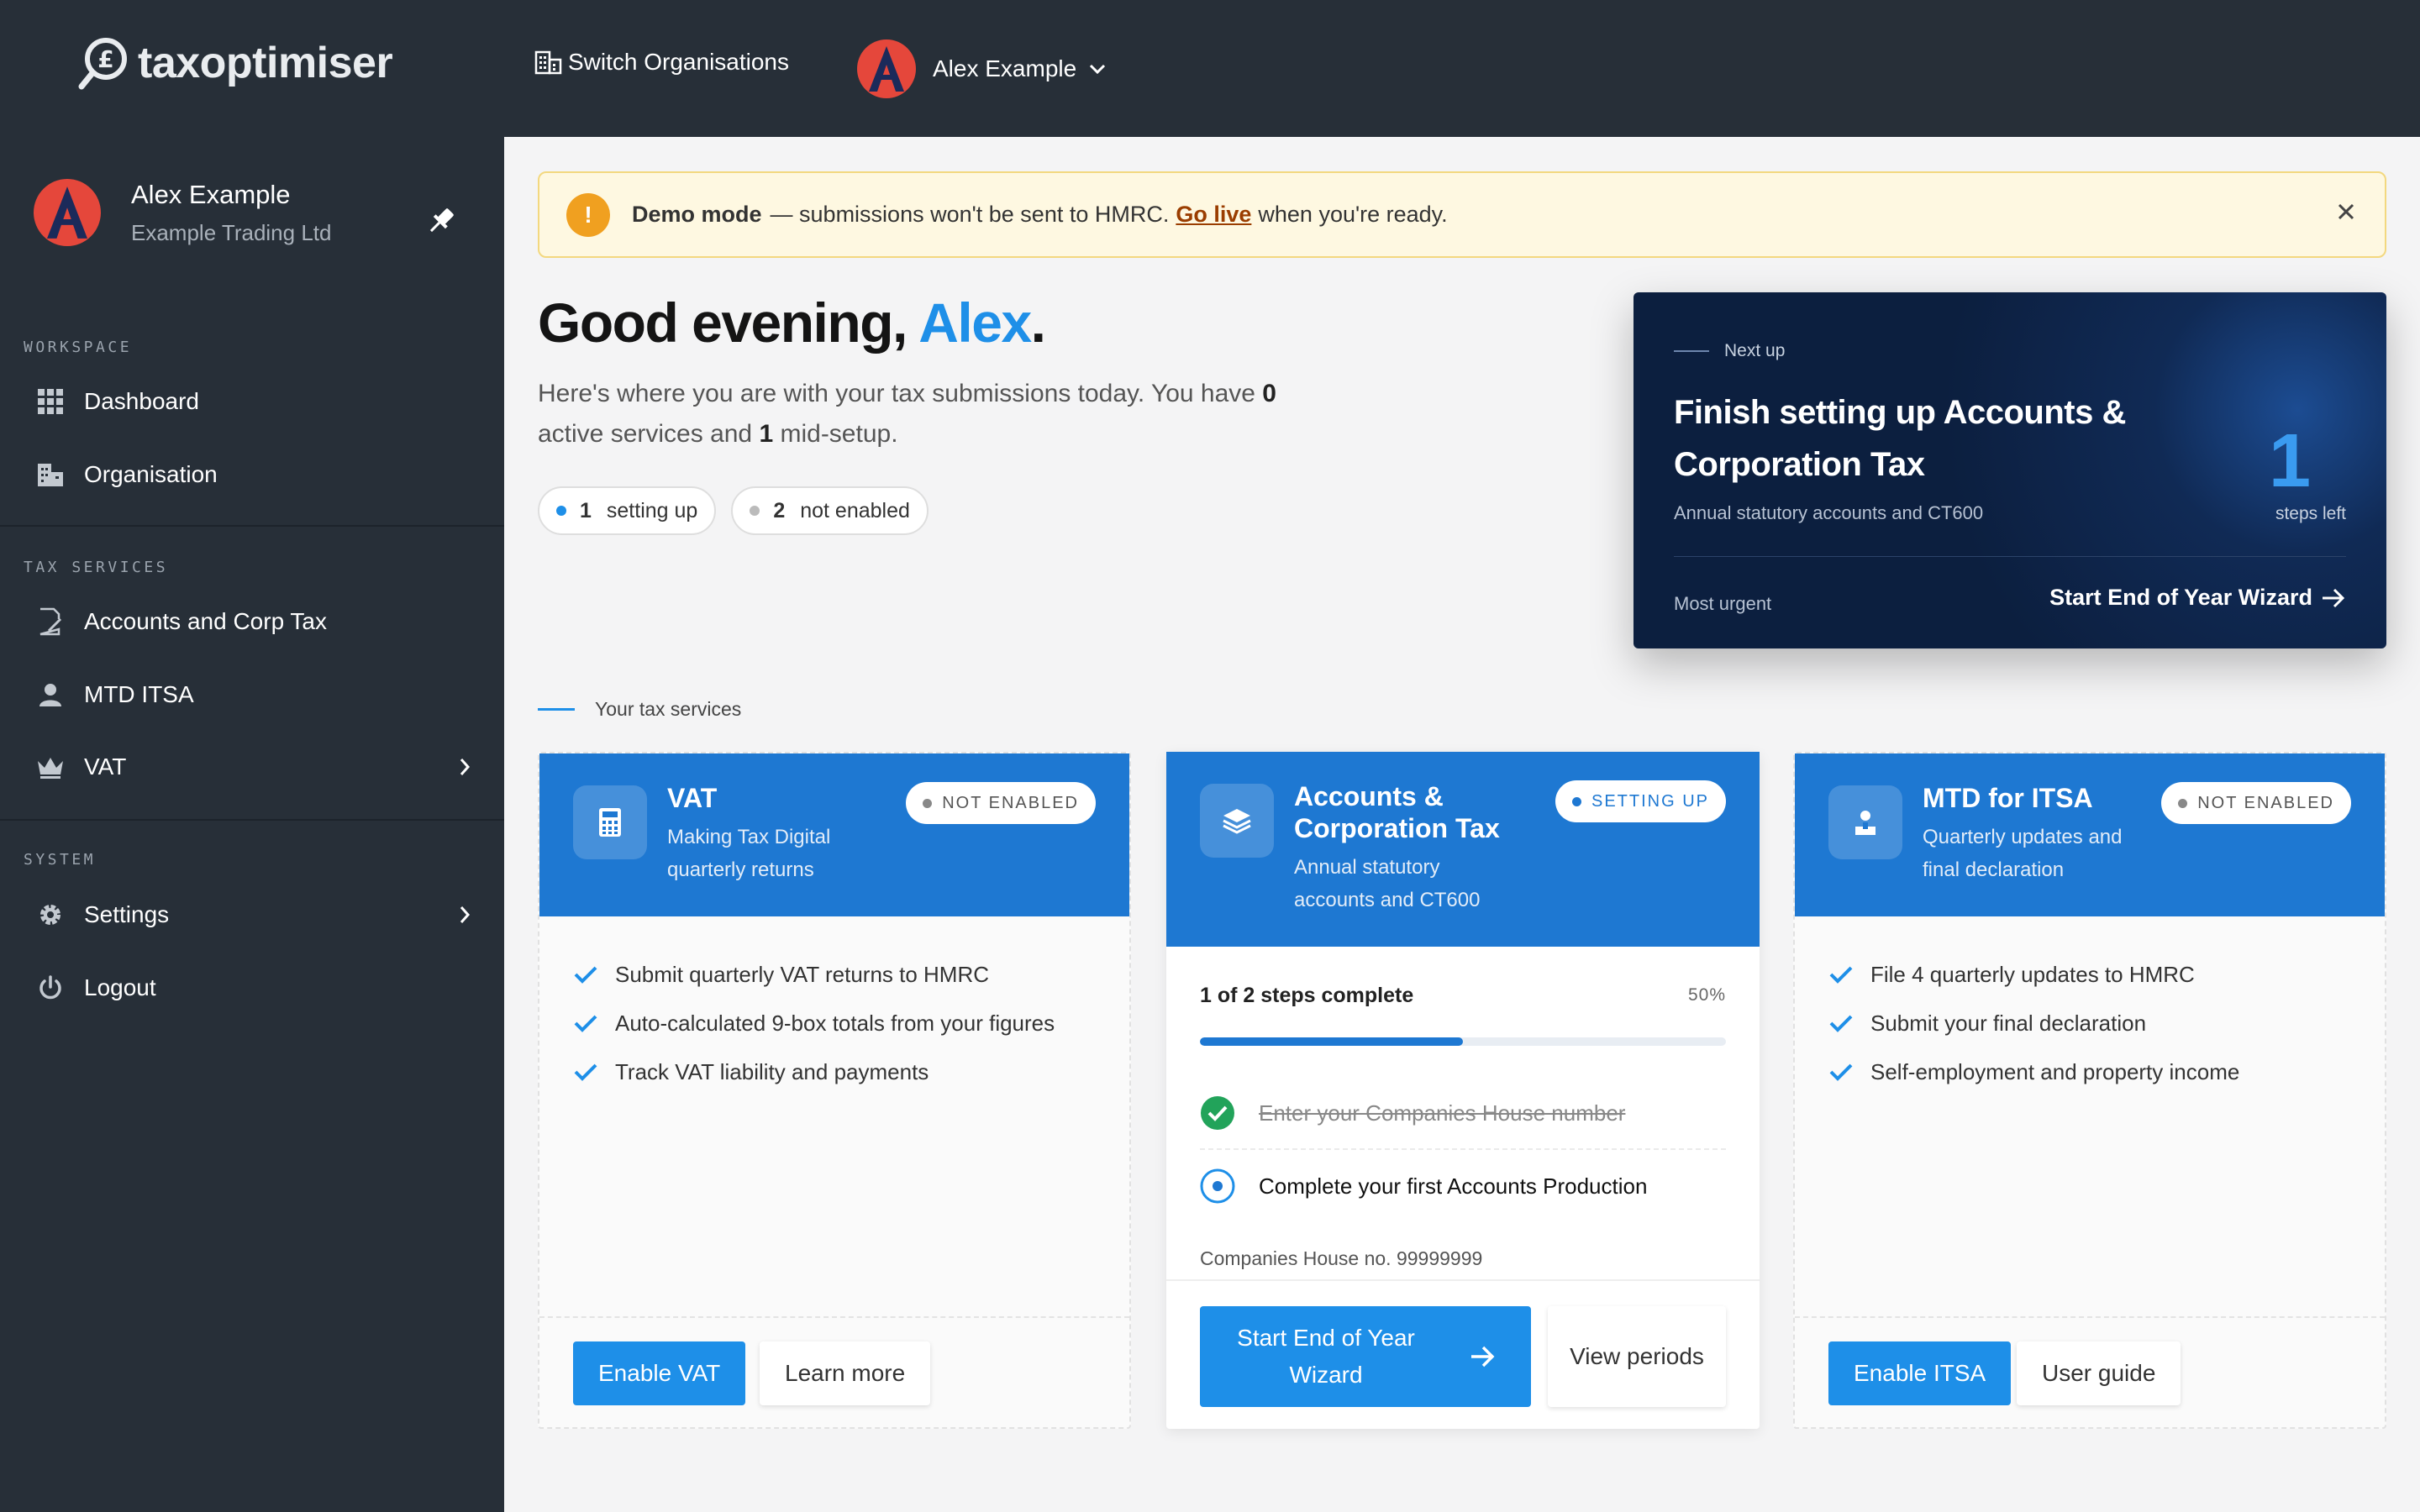  I want to click on enable-vat-button: Enable VAT, so click(659, 1373).